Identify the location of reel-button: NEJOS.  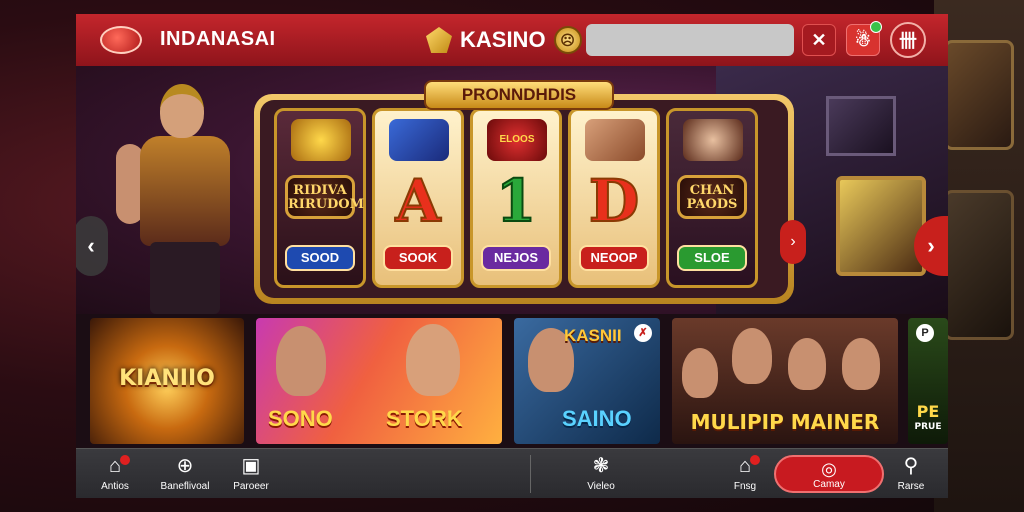
(516, 258).